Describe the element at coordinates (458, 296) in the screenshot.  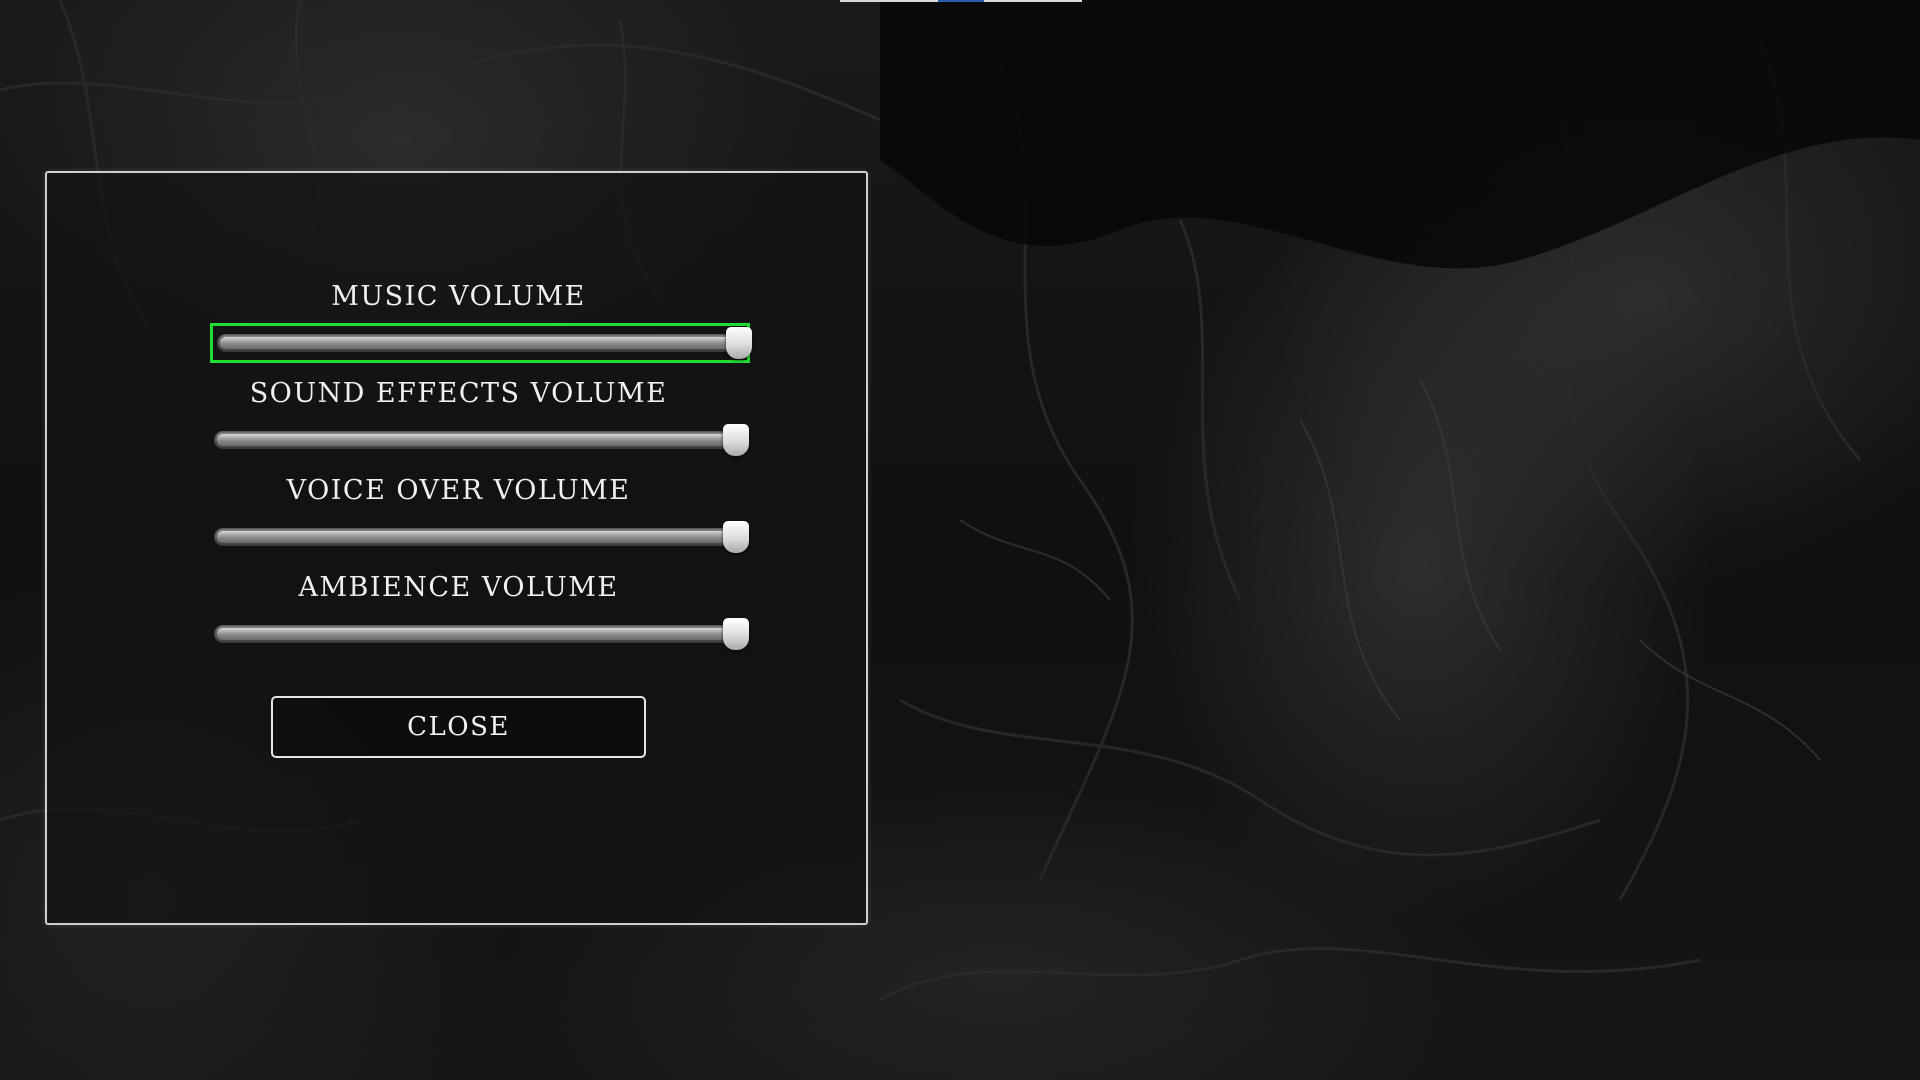
I see `music-volume-label: MUSIC VOLUME` at that location.